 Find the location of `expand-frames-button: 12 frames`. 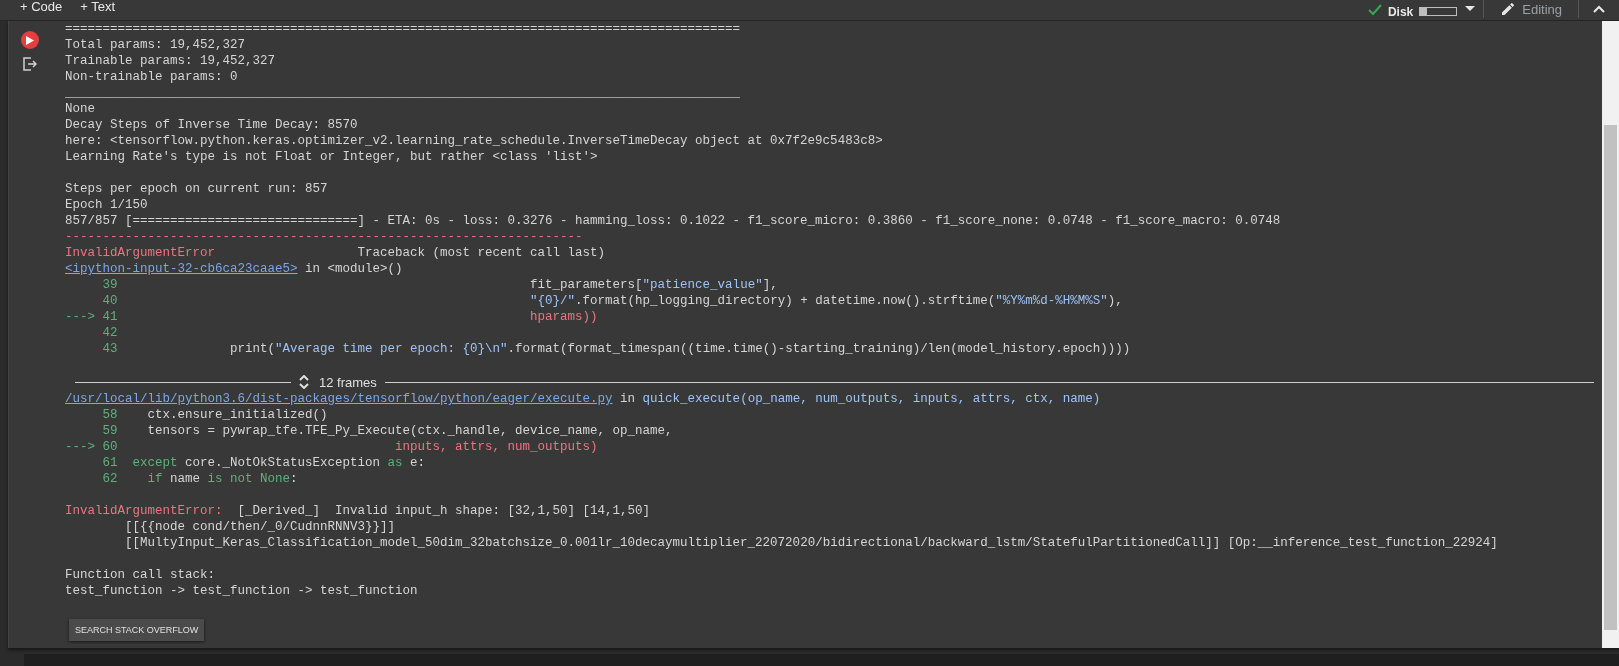

expand-frames-button: 12 frames is located at coordinates (338, 382).